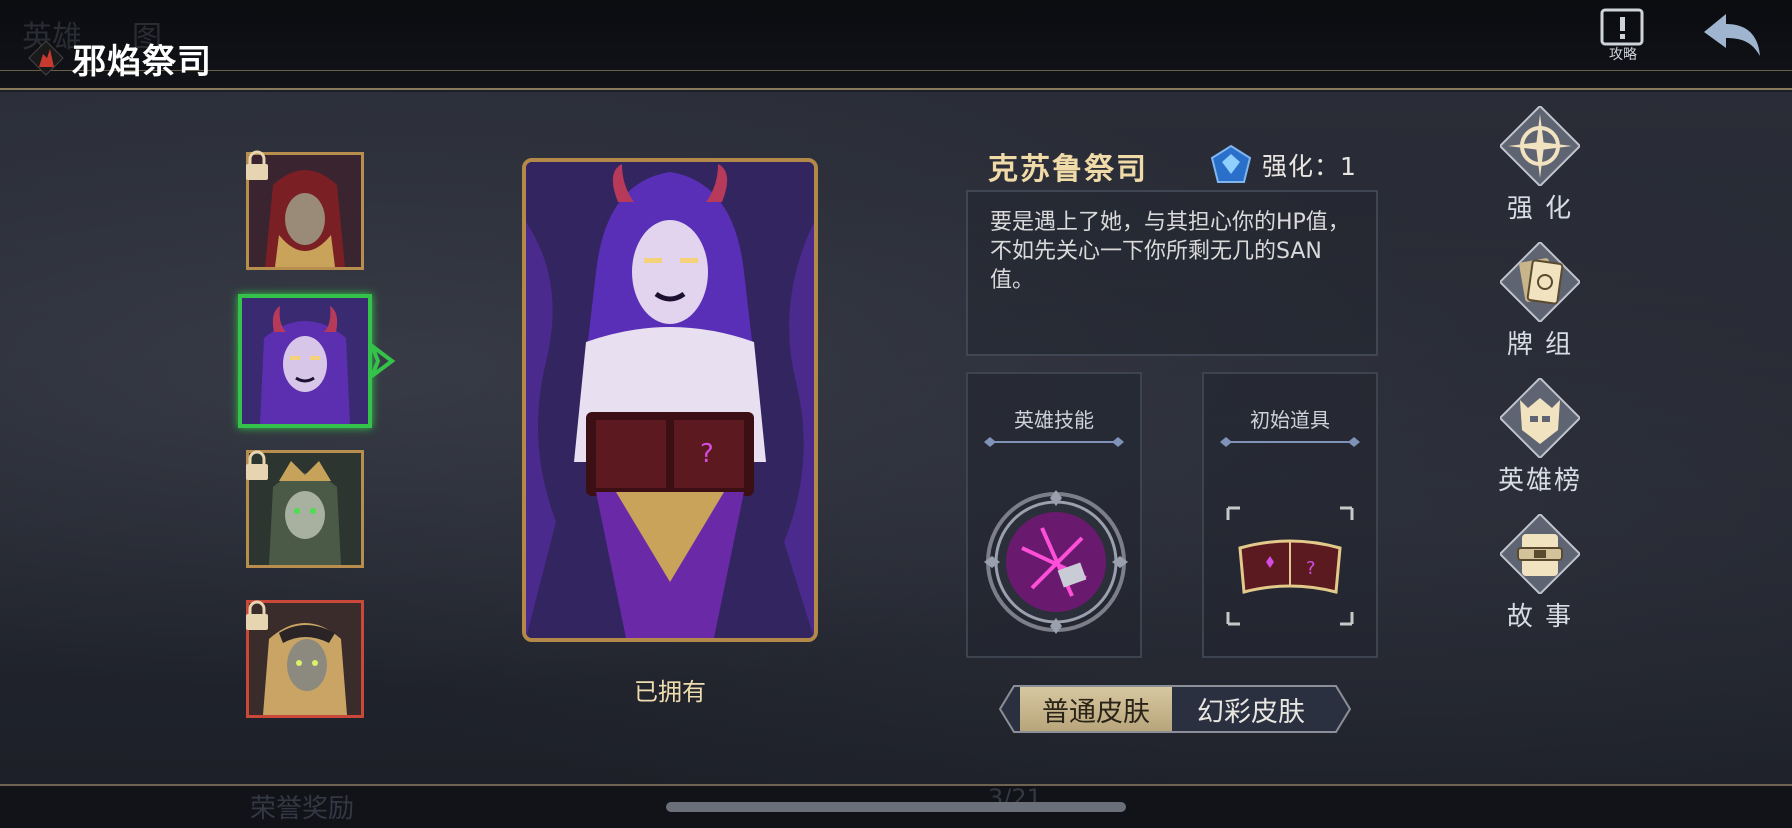  What do you see at coordinates (1309, 166) in the screenshot?
I see `upgrade-label: 强化：1` at bounding box center [1309, 166].